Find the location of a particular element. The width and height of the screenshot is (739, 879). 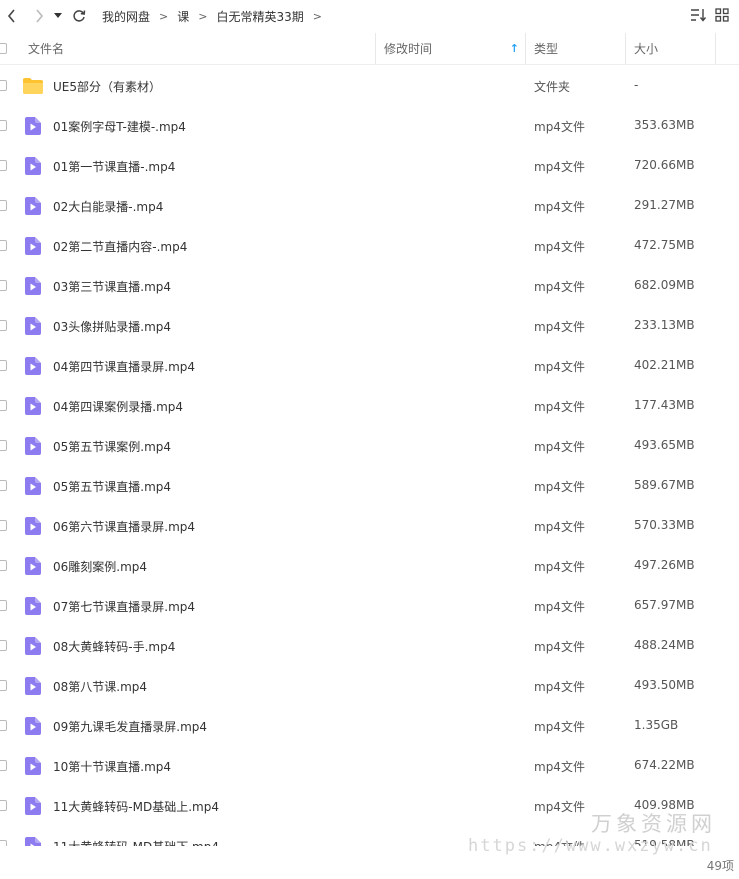

file-size: 570.33MB is located at coordinates (664, 525).